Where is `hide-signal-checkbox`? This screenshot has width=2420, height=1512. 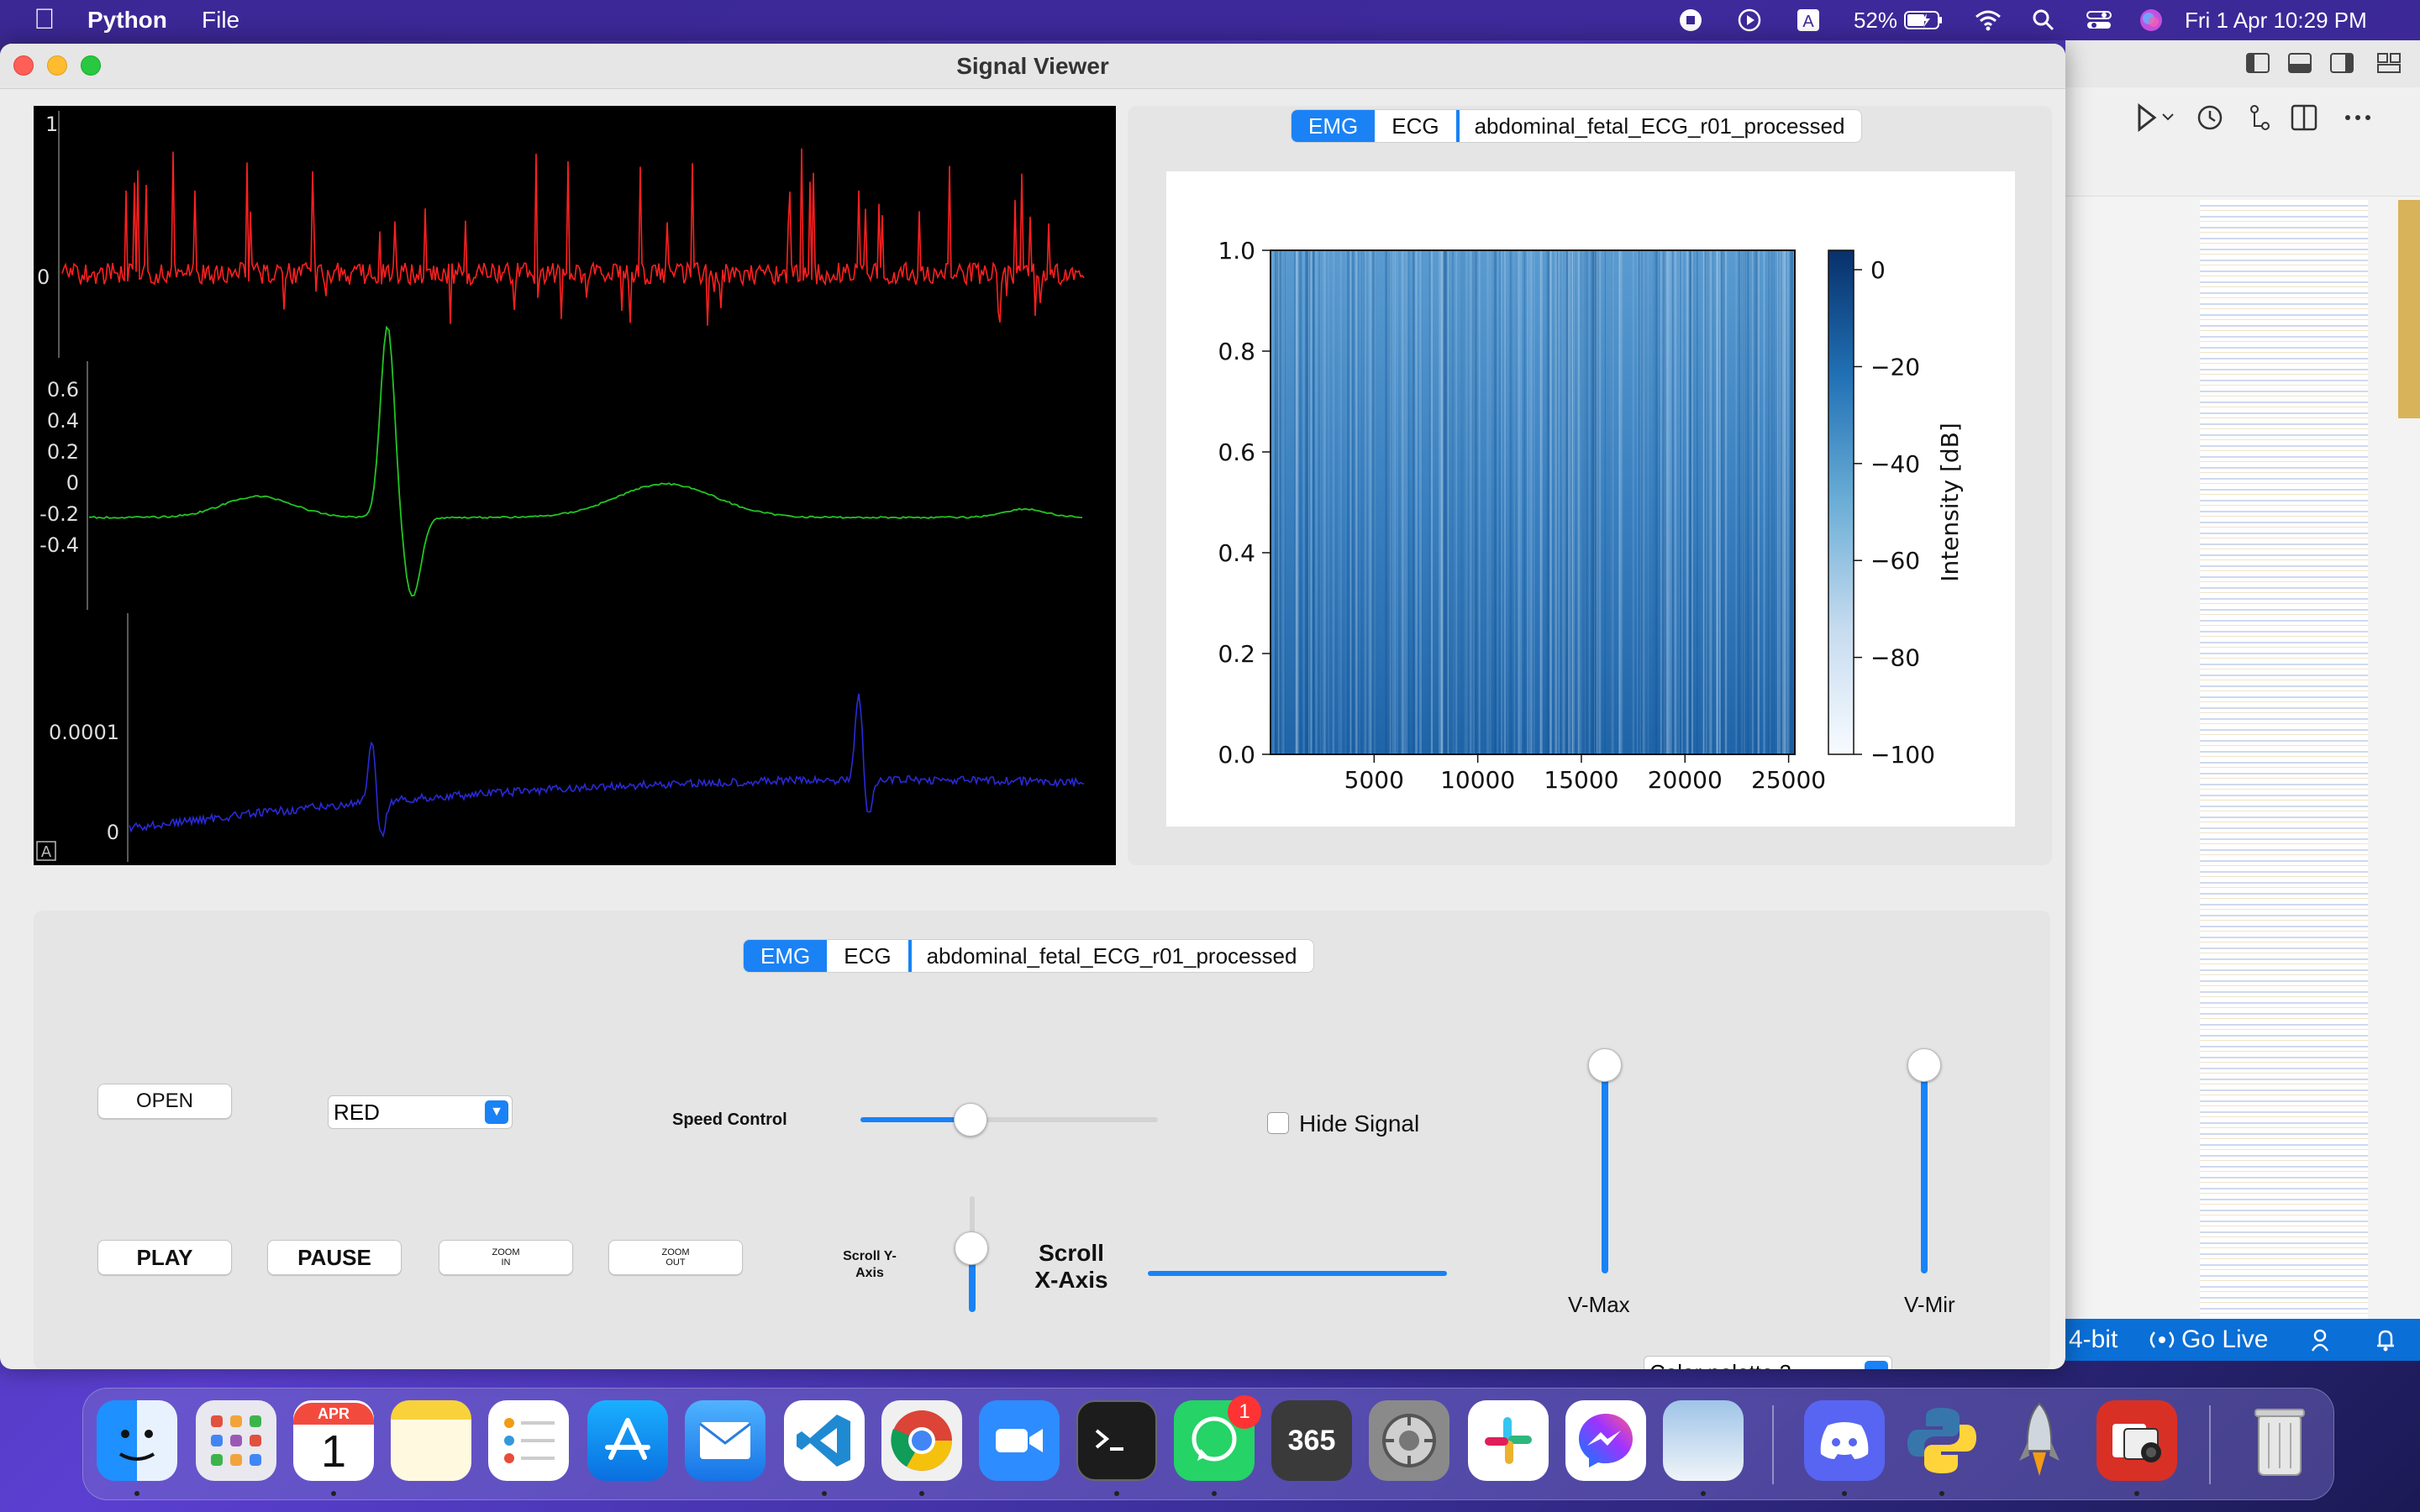
hide-signal-checkbox is located at coordinates (1278, 1123).